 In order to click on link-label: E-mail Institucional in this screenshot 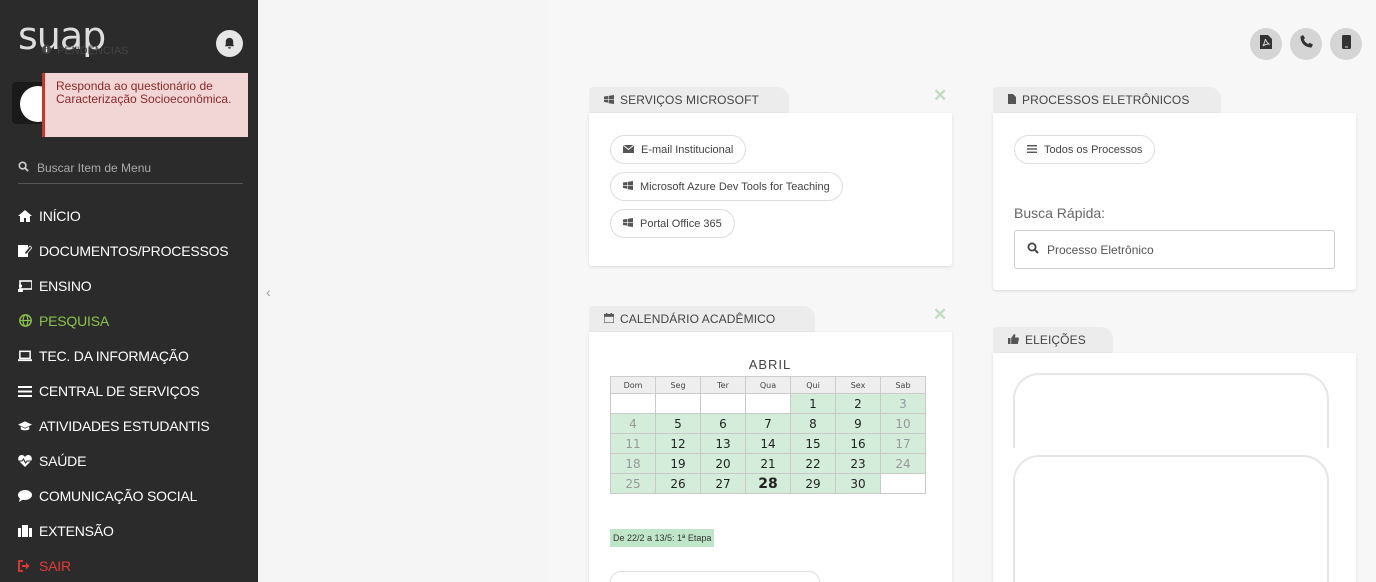, I will do `click(687, 149)`.